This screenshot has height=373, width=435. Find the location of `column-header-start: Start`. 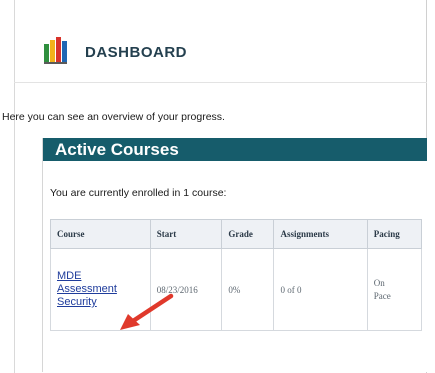

column-header-start: Start is located at coordinates (186, 234).